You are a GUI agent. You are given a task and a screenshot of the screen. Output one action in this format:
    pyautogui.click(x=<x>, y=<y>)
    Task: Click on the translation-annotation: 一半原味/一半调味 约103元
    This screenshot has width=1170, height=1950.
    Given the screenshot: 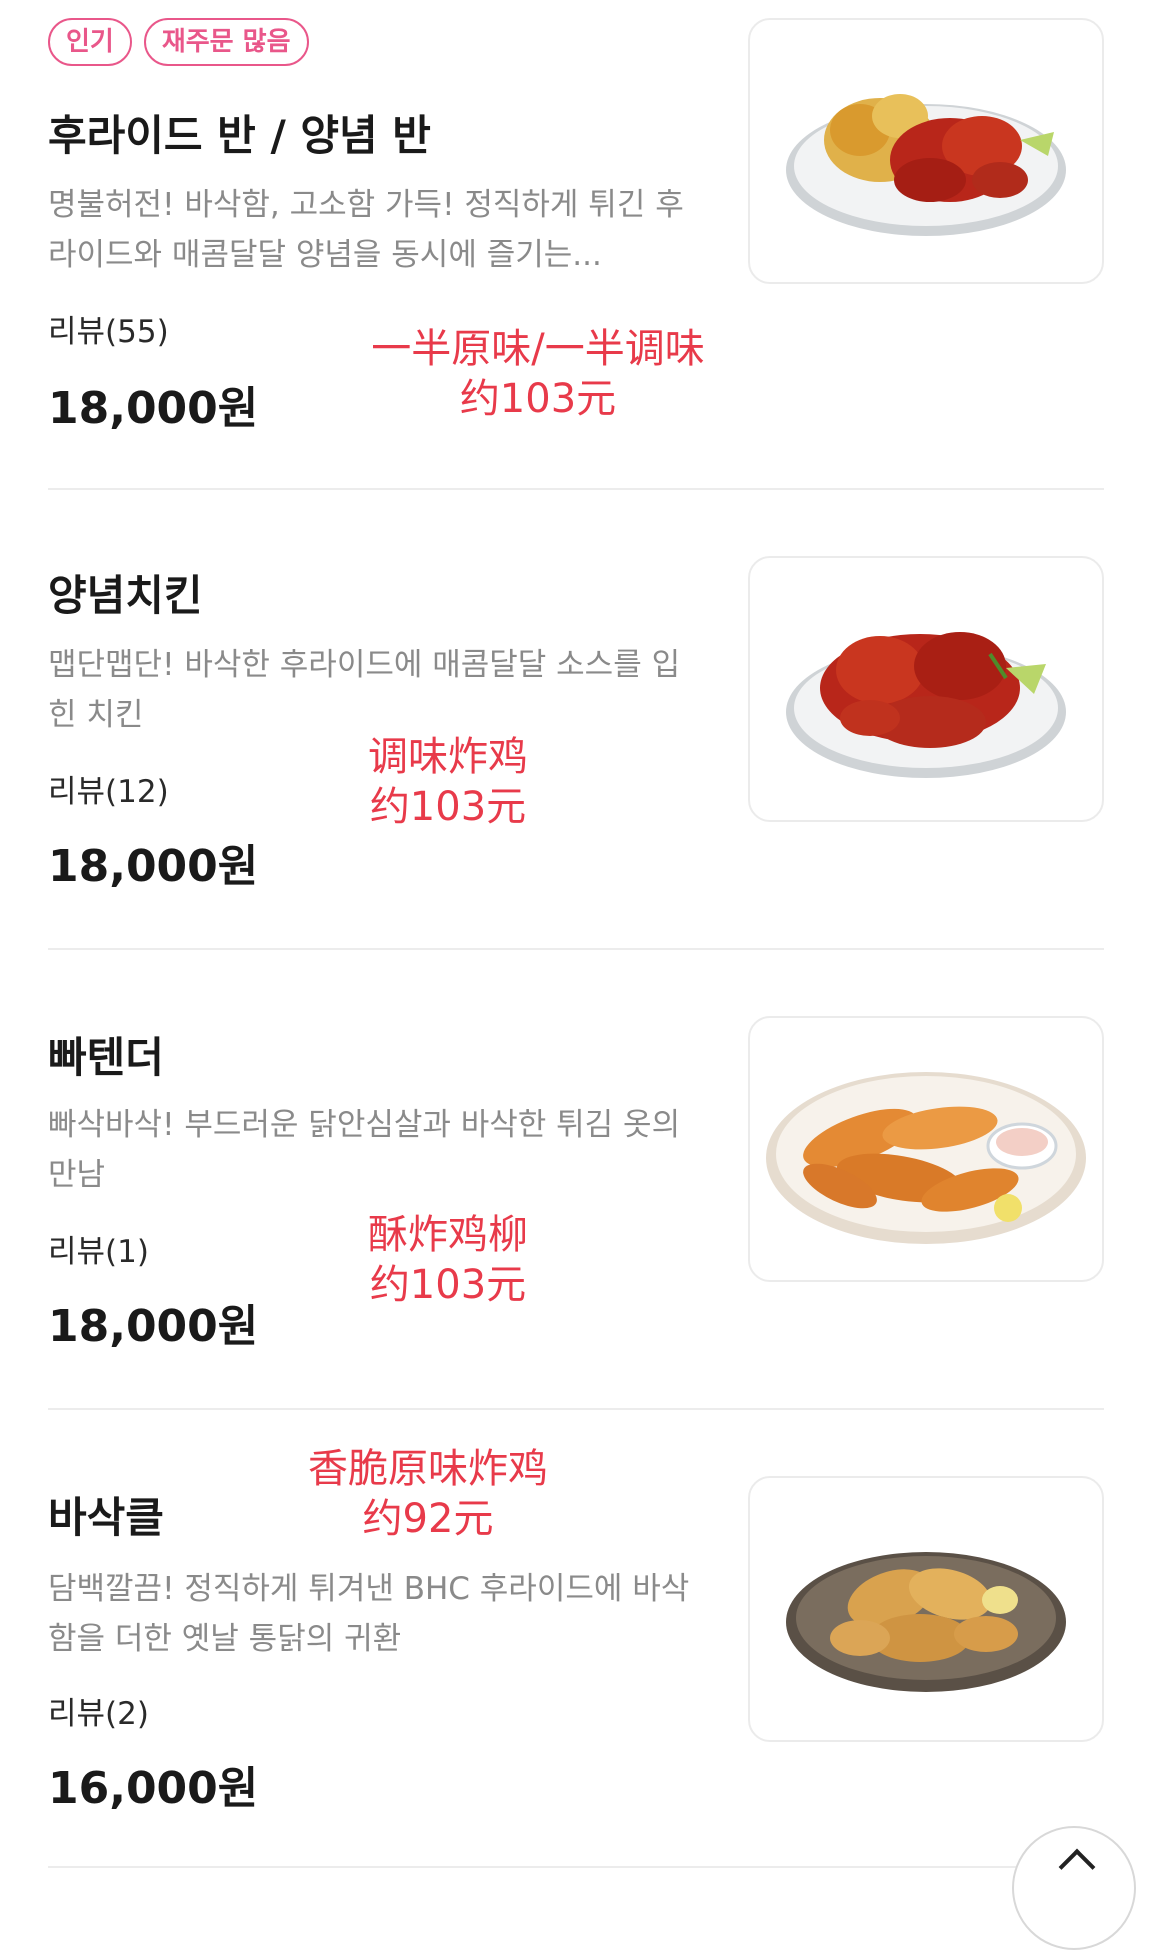 What is the action you would take?
    pyautogui.click(x=538, y=374)
    